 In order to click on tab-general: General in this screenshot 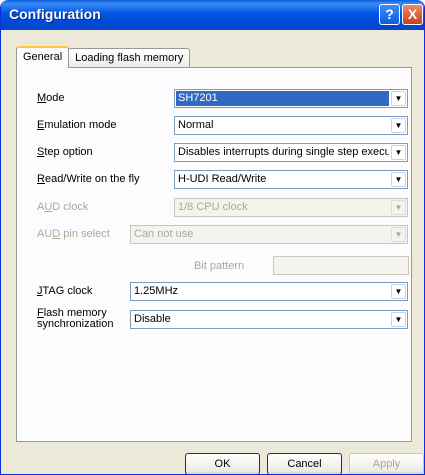, I will do `click(43, 57)`.